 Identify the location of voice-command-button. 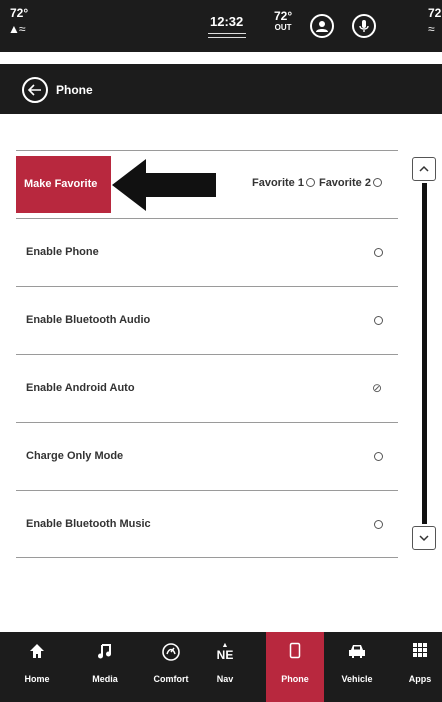
(364, 26).